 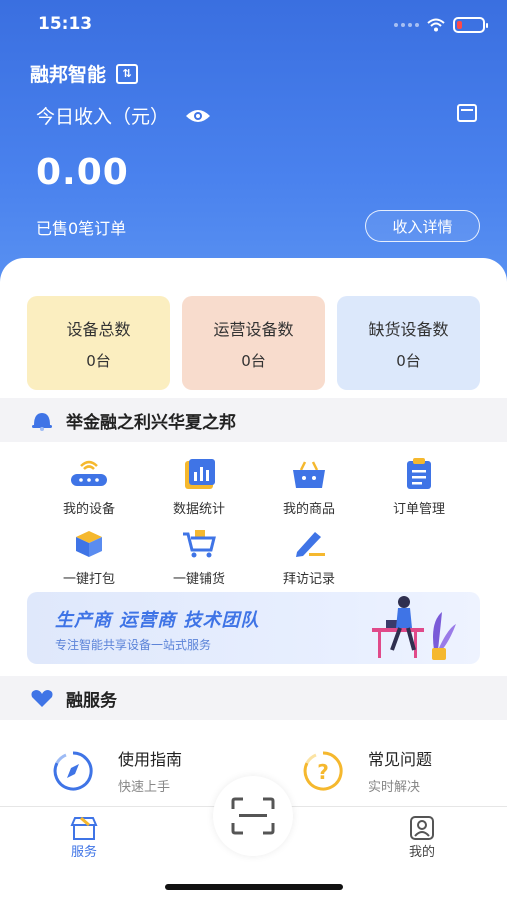 What do you see at coordinates (89, 474) in the screenshot?
I see `router-icon` at bounding box center [89, 474].